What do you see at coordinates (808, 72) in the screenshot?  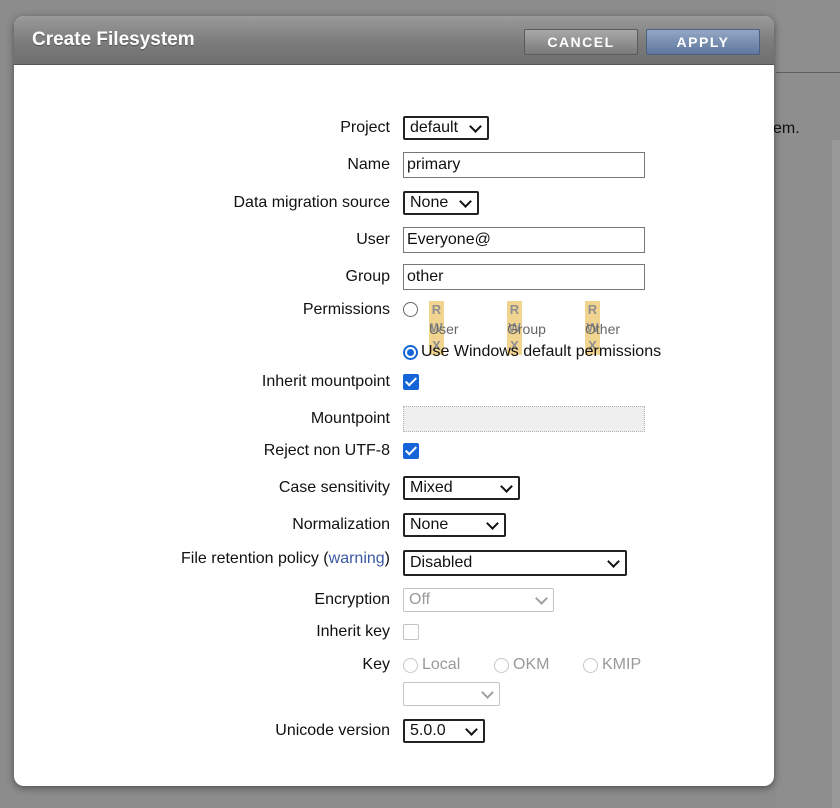 I see `background-divider` at bounding box center [808, 72].